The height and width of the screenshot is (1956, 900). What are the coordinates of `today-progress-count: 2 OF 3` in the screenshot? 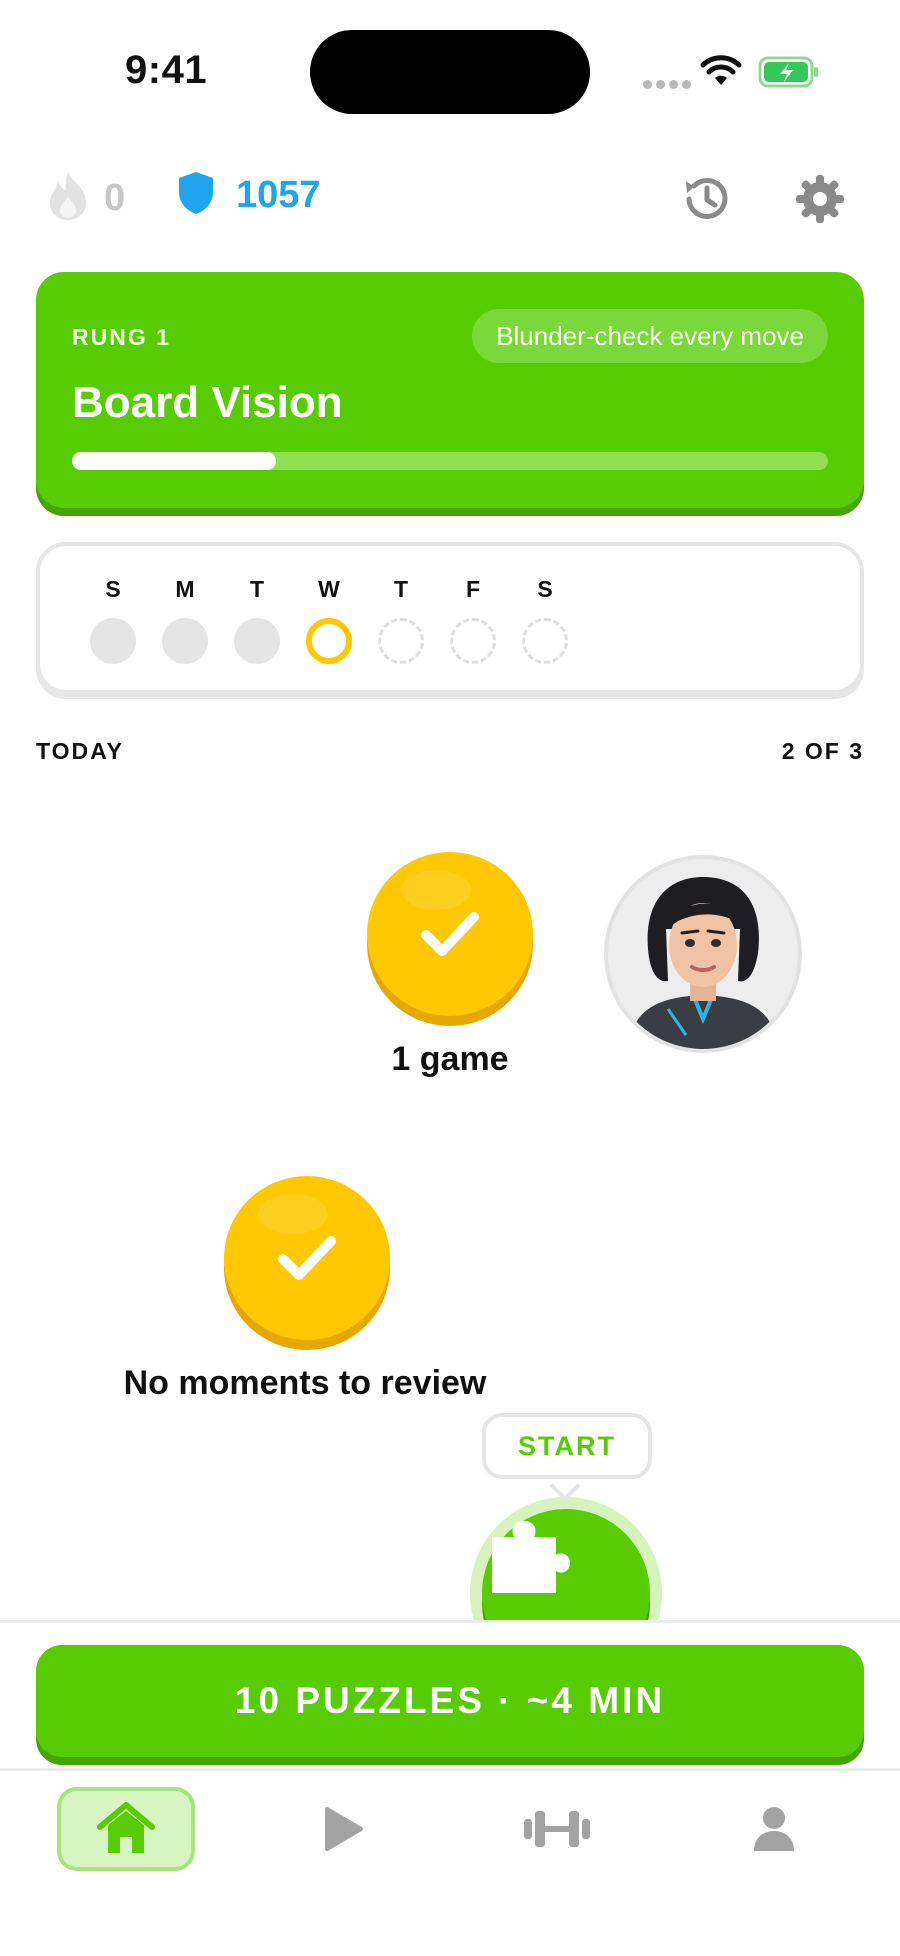 It's located at (822, 751).